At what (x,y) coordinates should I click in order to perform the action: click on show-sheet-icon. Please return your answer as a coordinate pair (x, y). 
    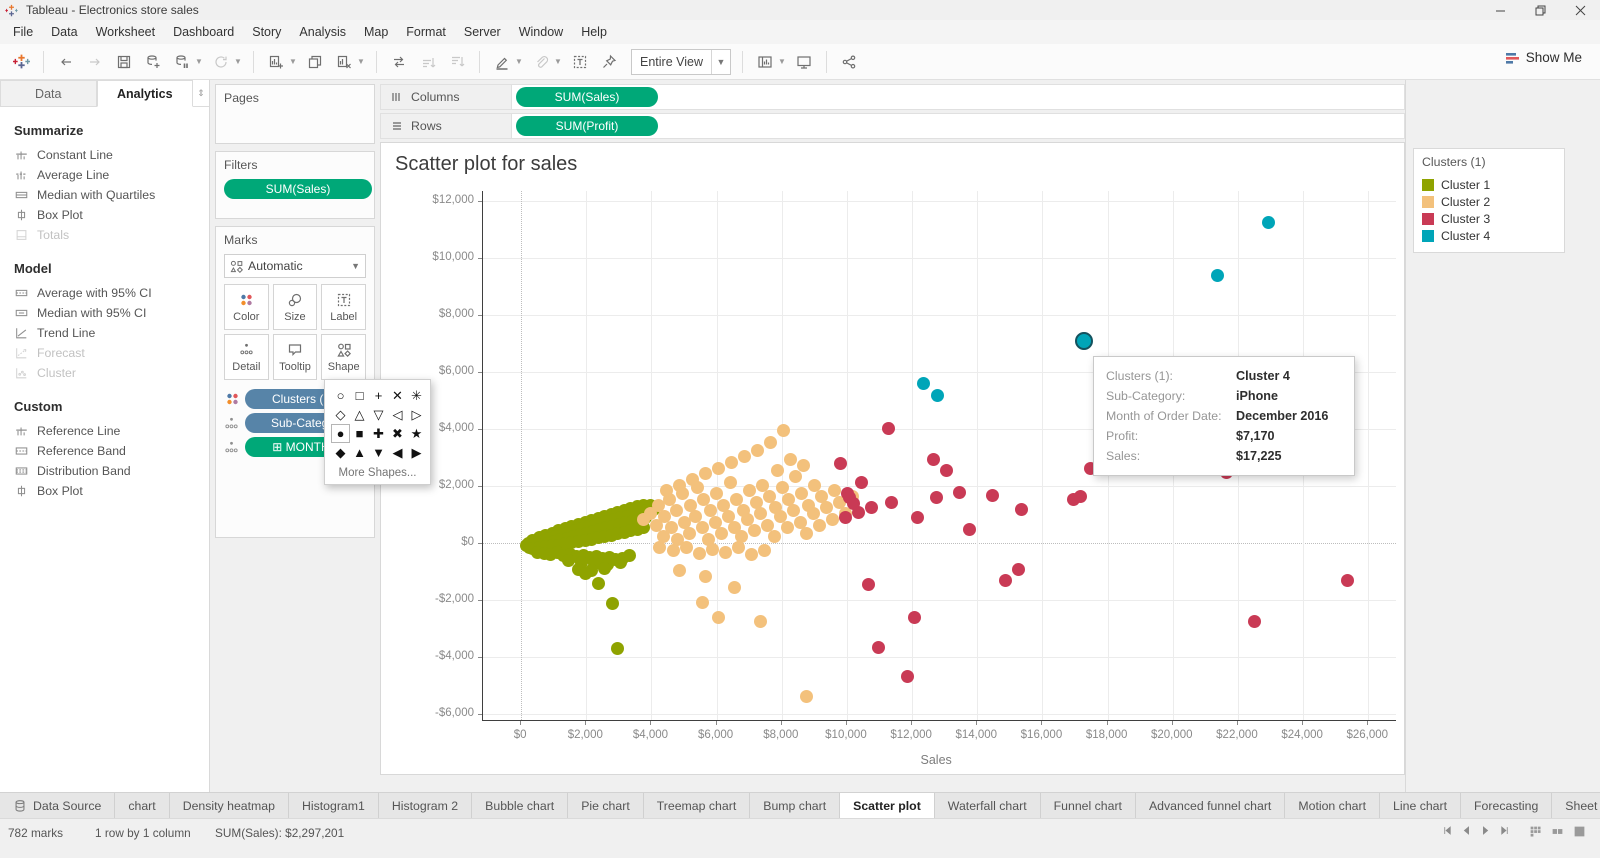
    Looking at the image, I should click on (1579, 831).